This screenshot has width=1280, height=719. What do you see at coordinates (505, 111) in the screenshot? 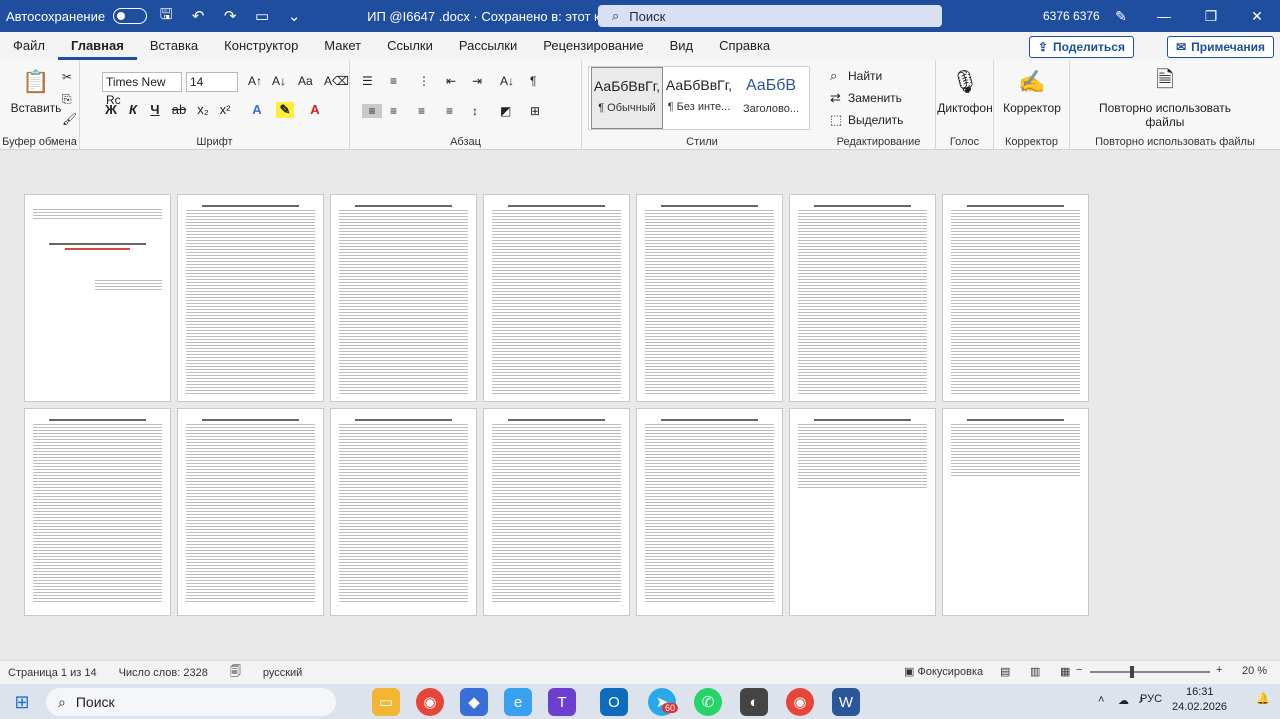
I see `shading-icon: ◩` at bounding box center [505, 111].